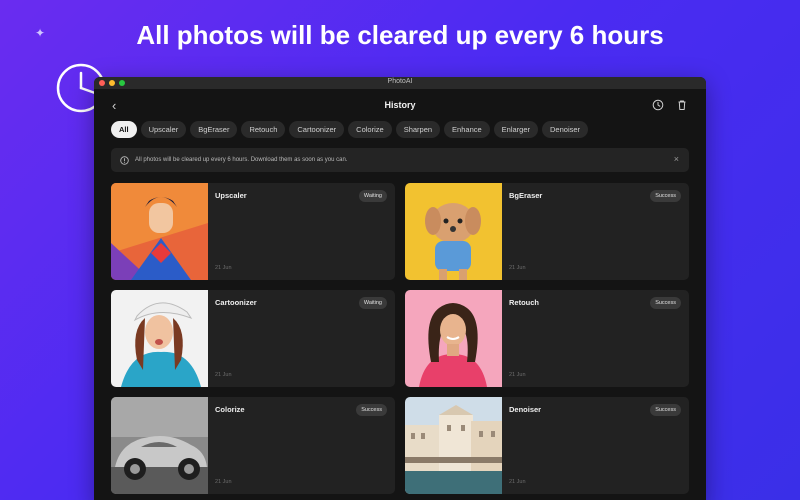  Describe the element at coordinates (230, 409) in the screenshot. I see `card-title: Colorize` at that location.